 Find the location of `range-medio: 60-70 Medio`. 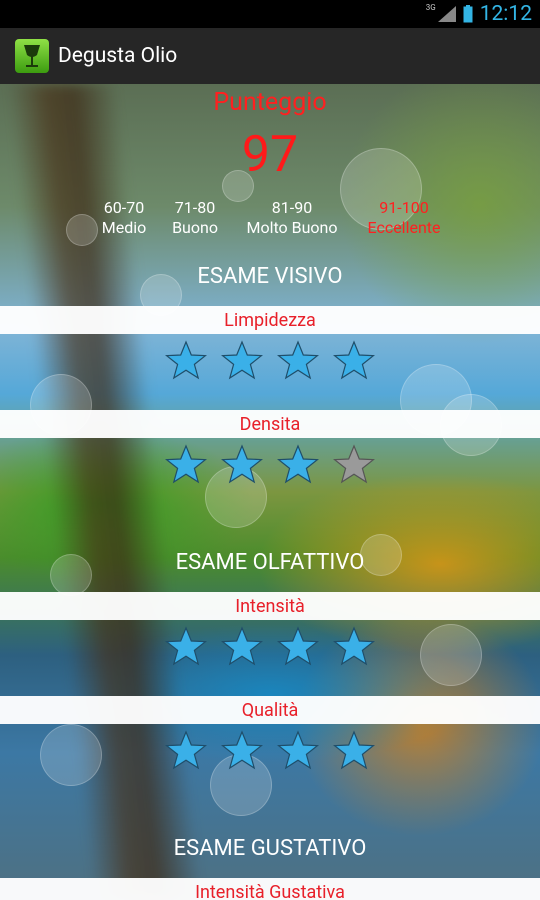

range-medio: 60-70 Medio is located at coordinates (124, 218).